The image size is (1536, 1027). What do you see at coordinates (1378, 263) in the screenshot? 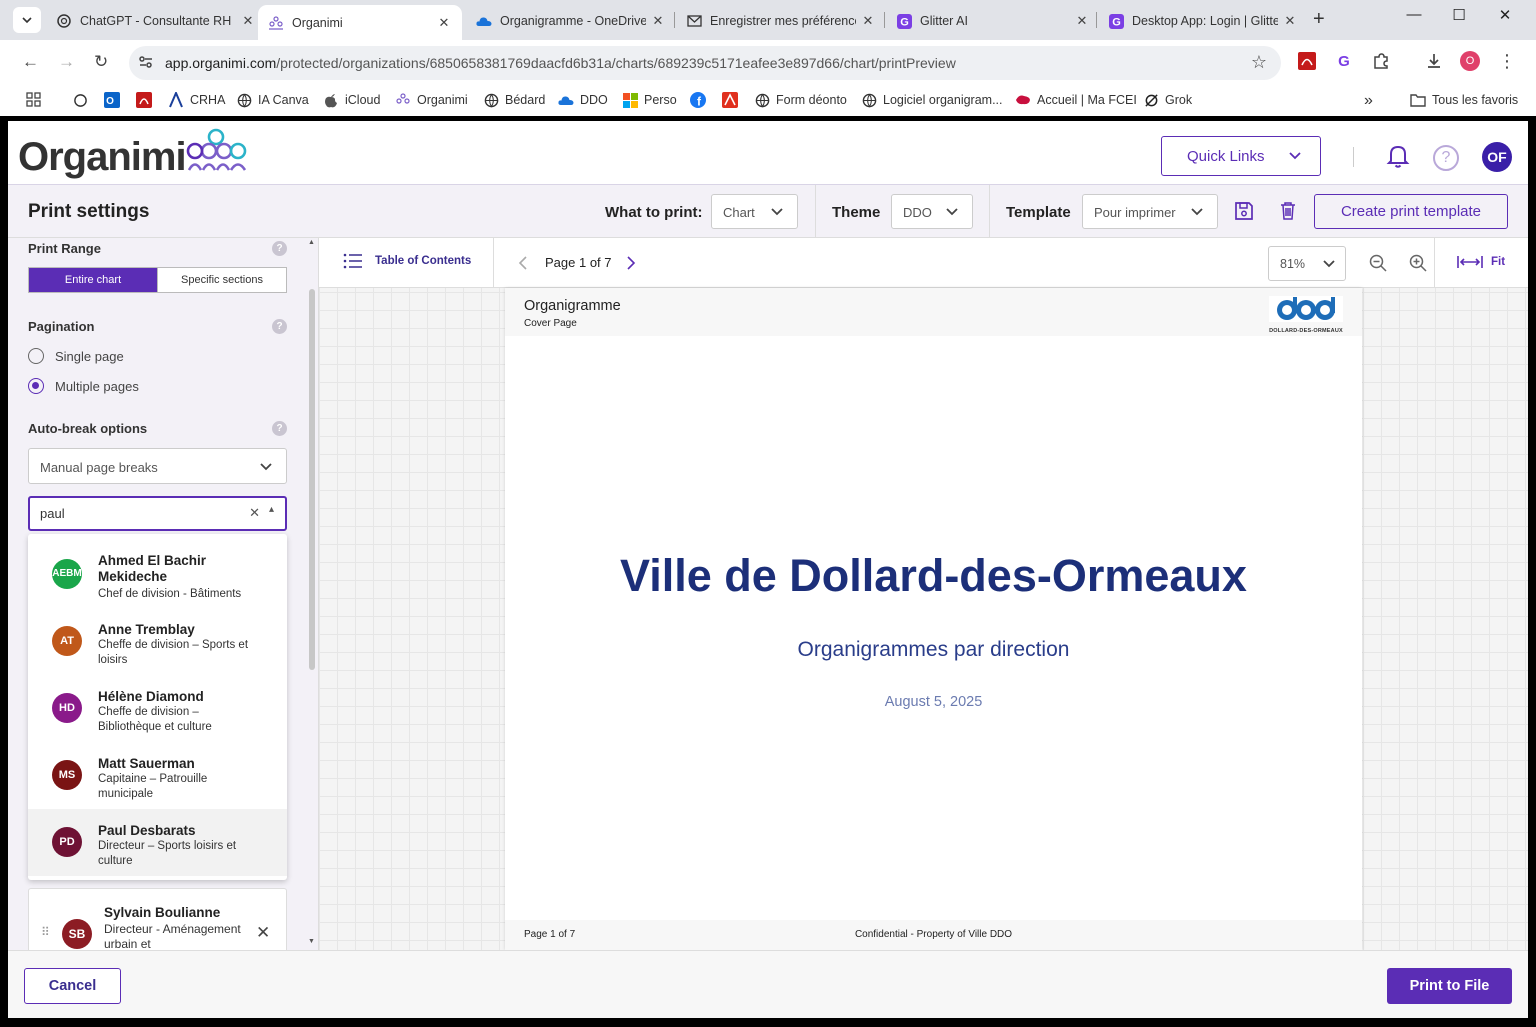
I see `zoom-out-icon` at bounding box center [1378, 263].